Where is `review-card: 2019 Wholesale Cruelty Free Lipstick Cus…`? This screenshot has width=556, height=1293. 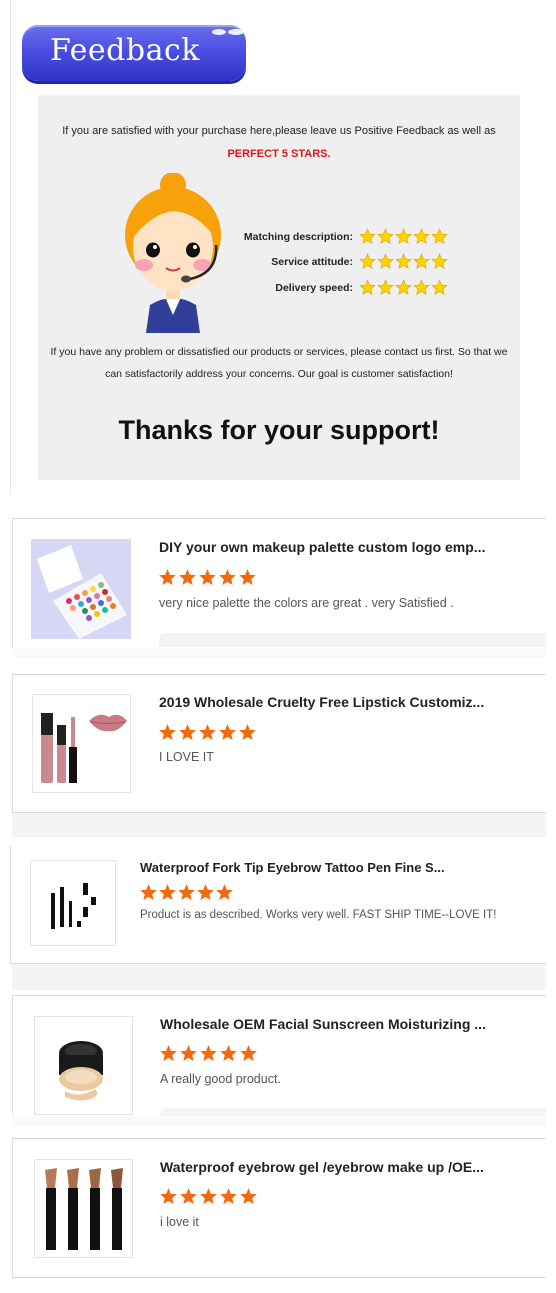
review-card: 2019 Wholesale Cruelty Free Lipstick Cus… is located at coordinates (279, 743).